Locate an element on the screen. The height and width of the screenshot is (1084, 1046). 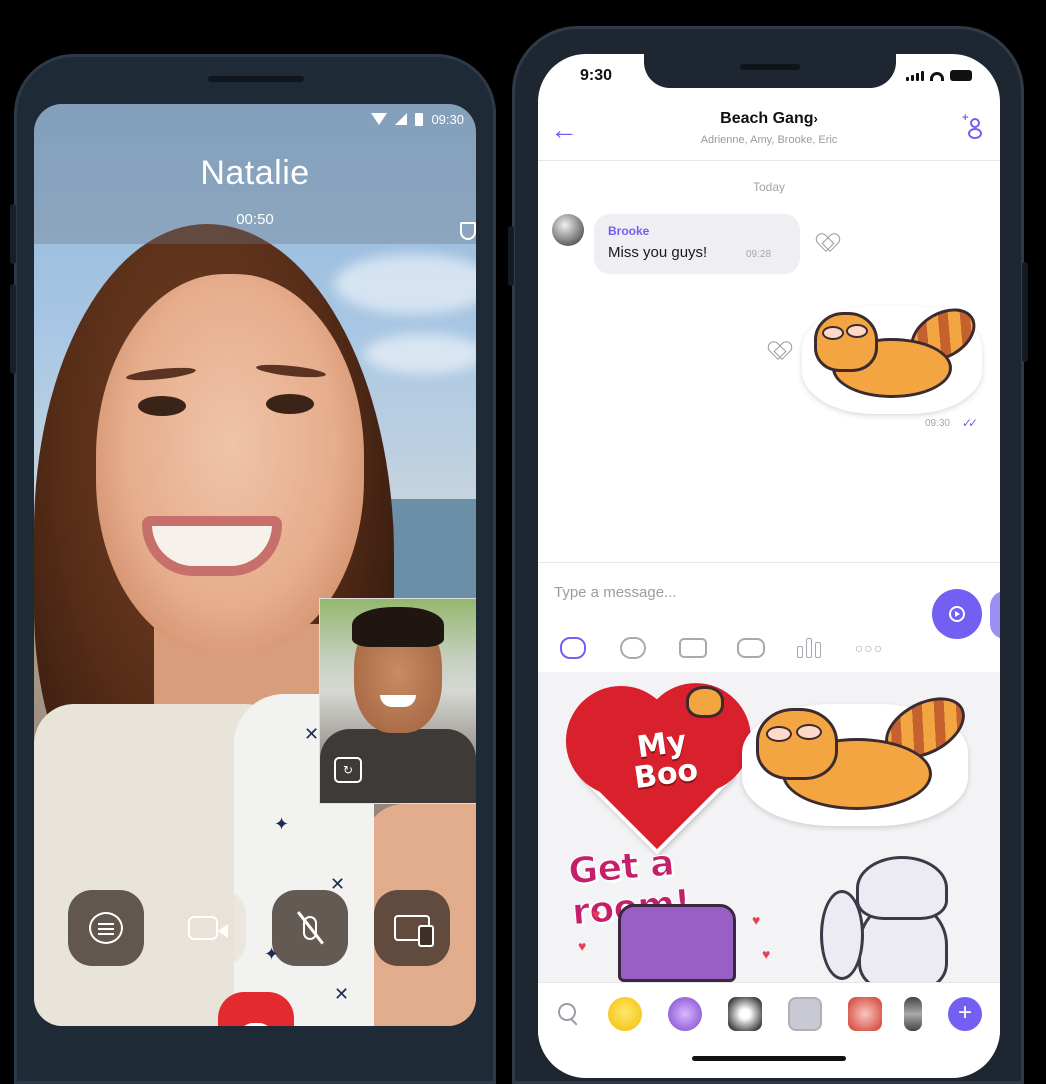
sticker-icon is located at coordinates (573, 648).